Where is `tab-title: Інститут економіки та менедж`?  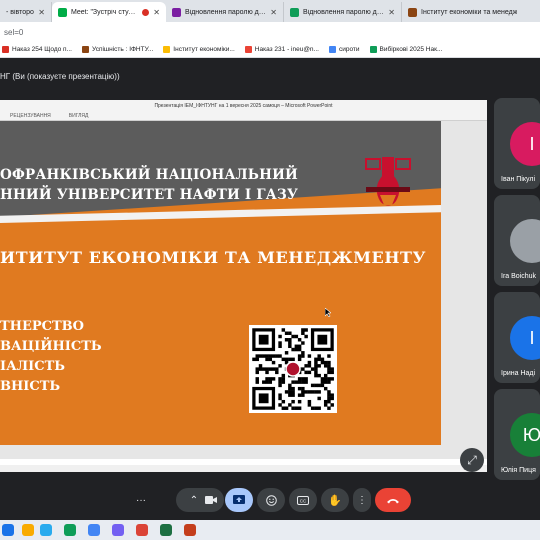
tab-title: Інститут економіки та менедж is located at coordinates (469, 12).